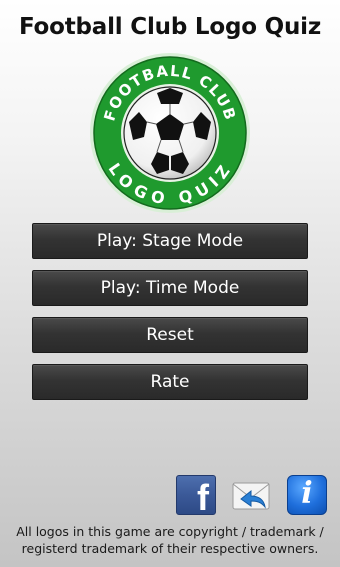 The width and height of the screenshot is (340, 567). I want to click on mail-reply-icon, so click(251, 496).